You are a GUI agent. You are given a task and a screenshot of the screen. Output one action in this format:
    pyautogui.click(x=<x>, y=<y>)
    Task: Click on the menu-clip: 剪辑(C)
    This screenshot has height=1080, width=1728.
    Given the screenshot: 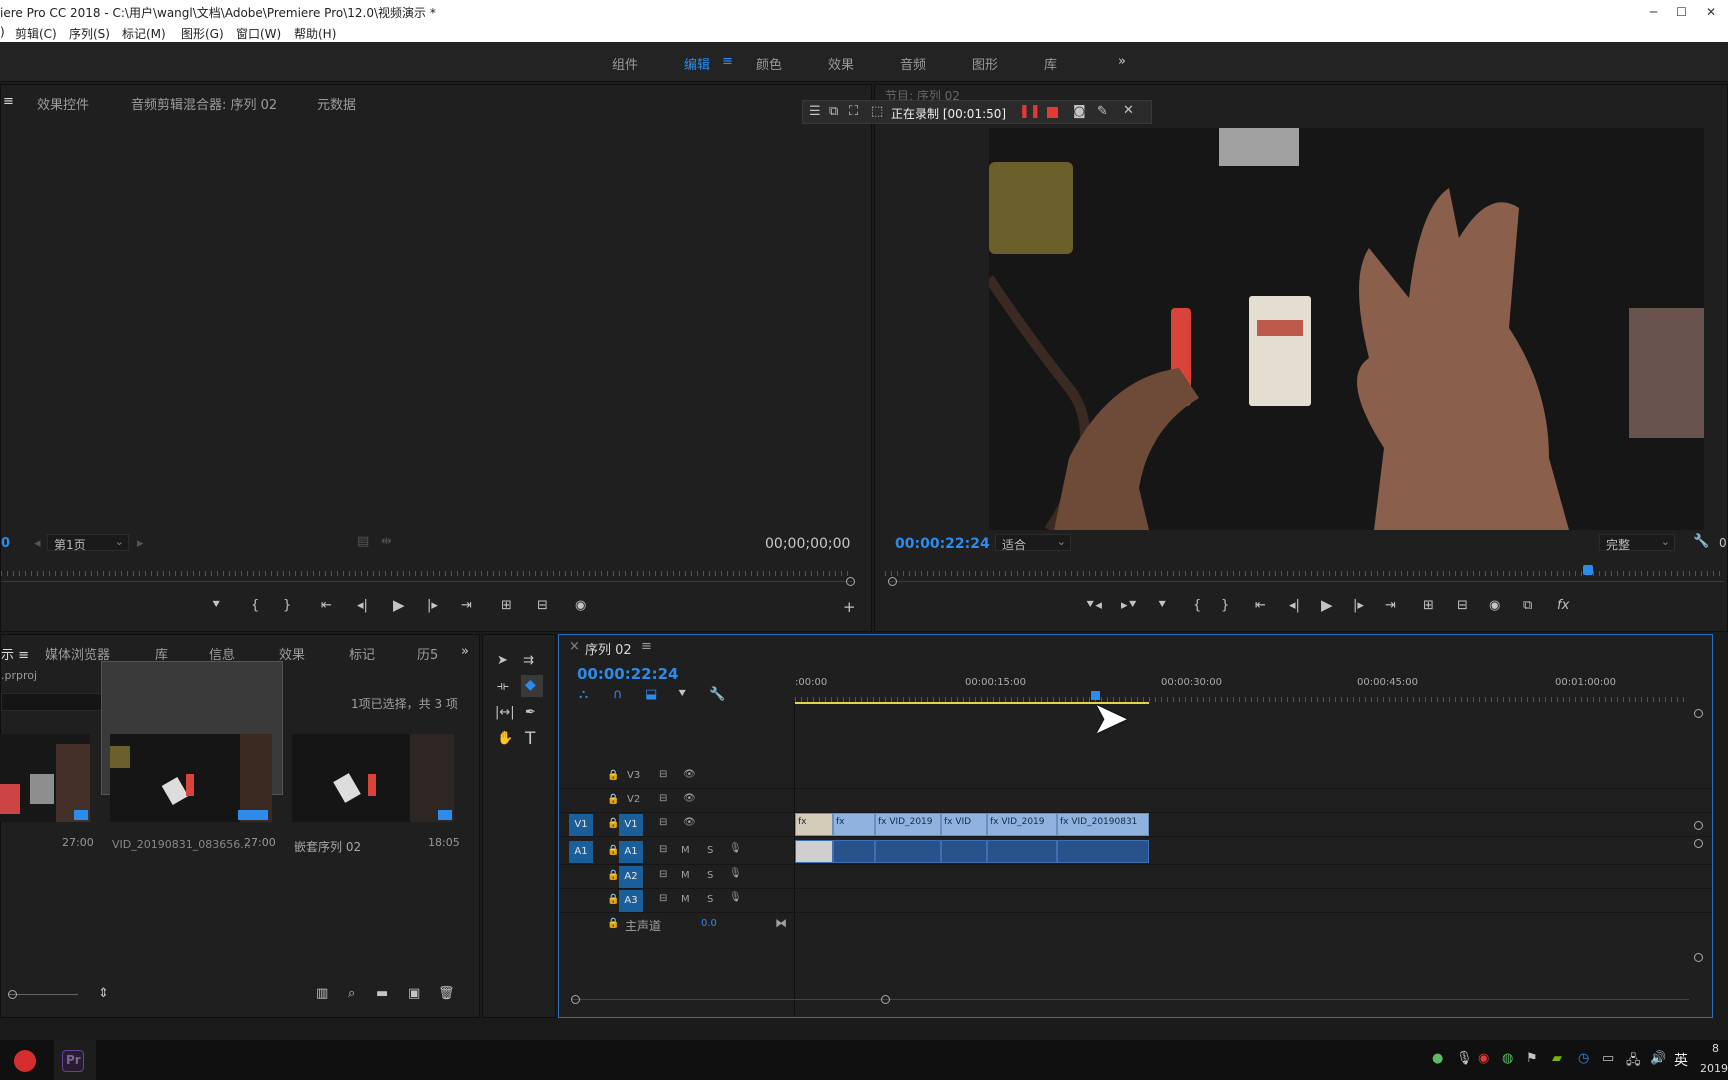 What is the action you would take?
    pyautogui.click(x=36, y=33)
    